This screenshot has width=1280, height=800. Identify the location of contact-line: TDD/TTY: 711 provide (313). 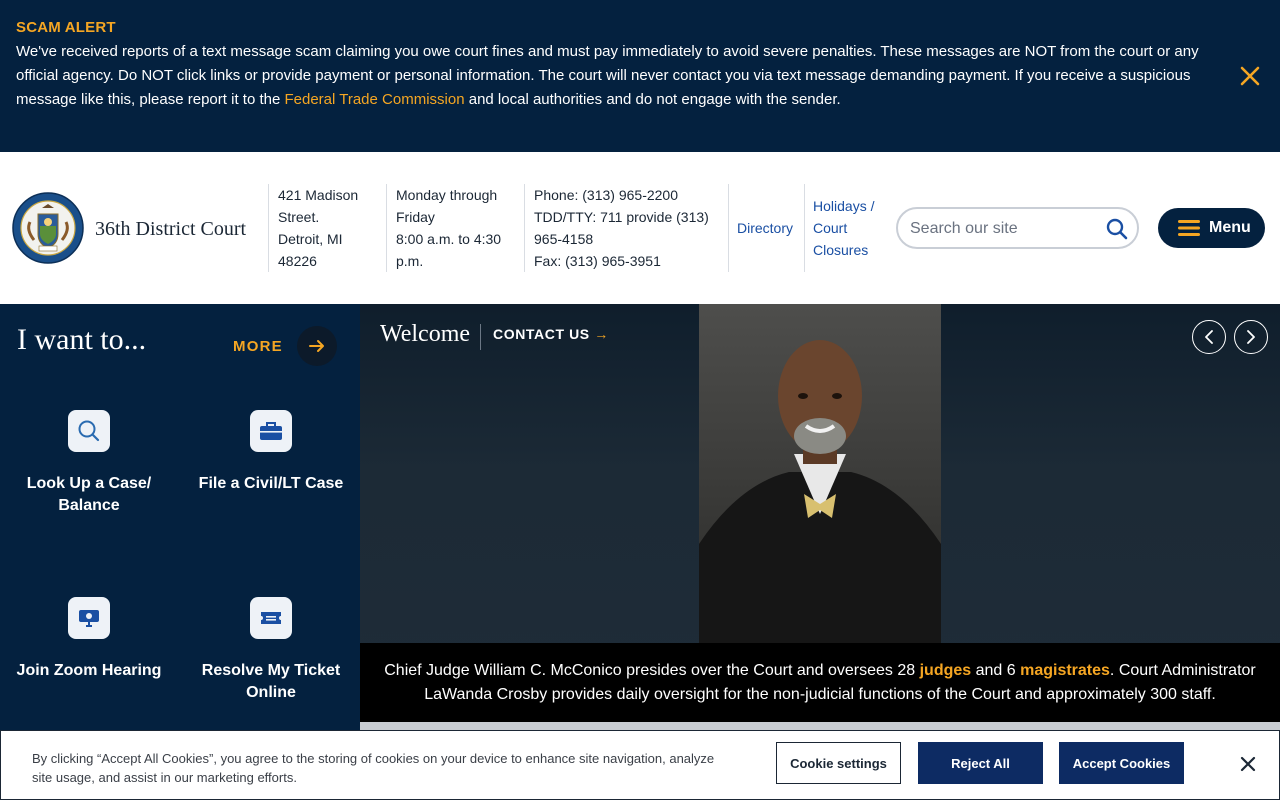
(621, 217).